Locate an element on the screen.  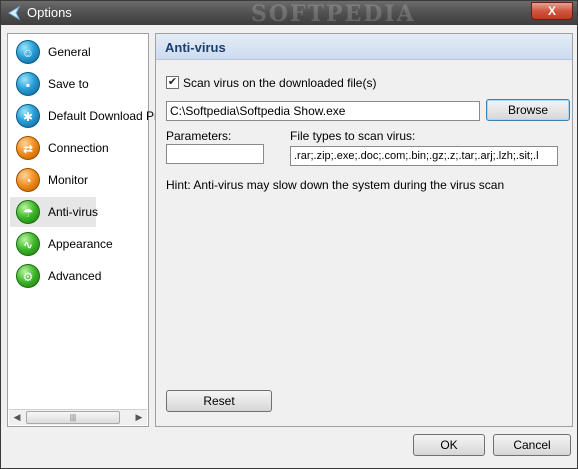
app-logo-icon is located at coordinates (14, 13).